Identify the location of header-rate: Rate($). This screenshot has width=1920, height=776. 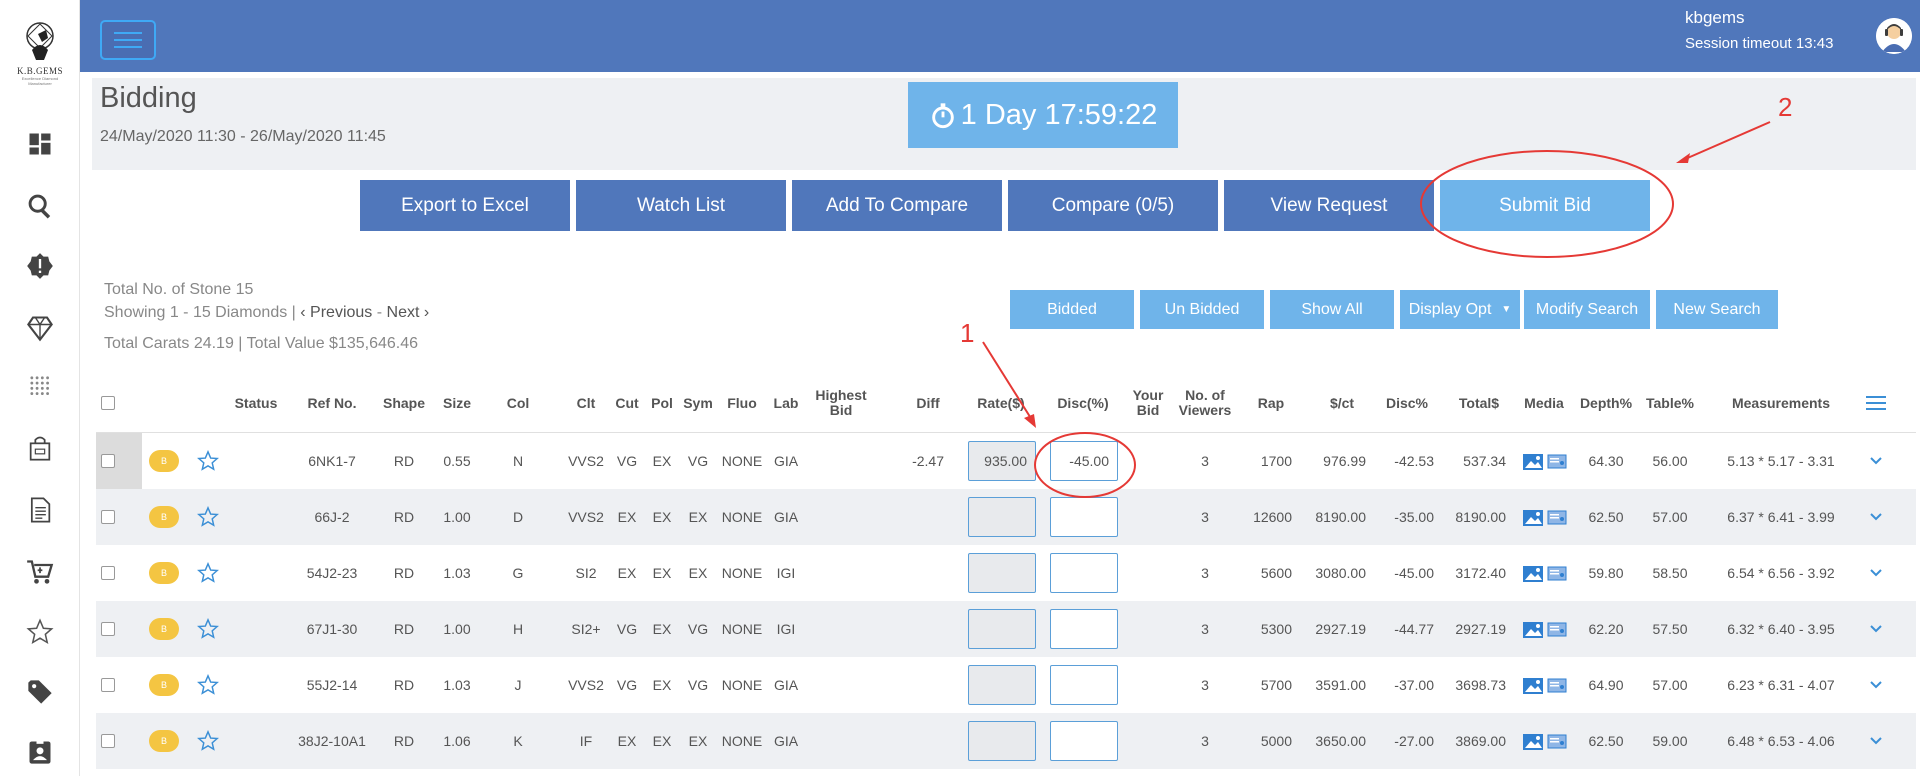
(1001, 403).